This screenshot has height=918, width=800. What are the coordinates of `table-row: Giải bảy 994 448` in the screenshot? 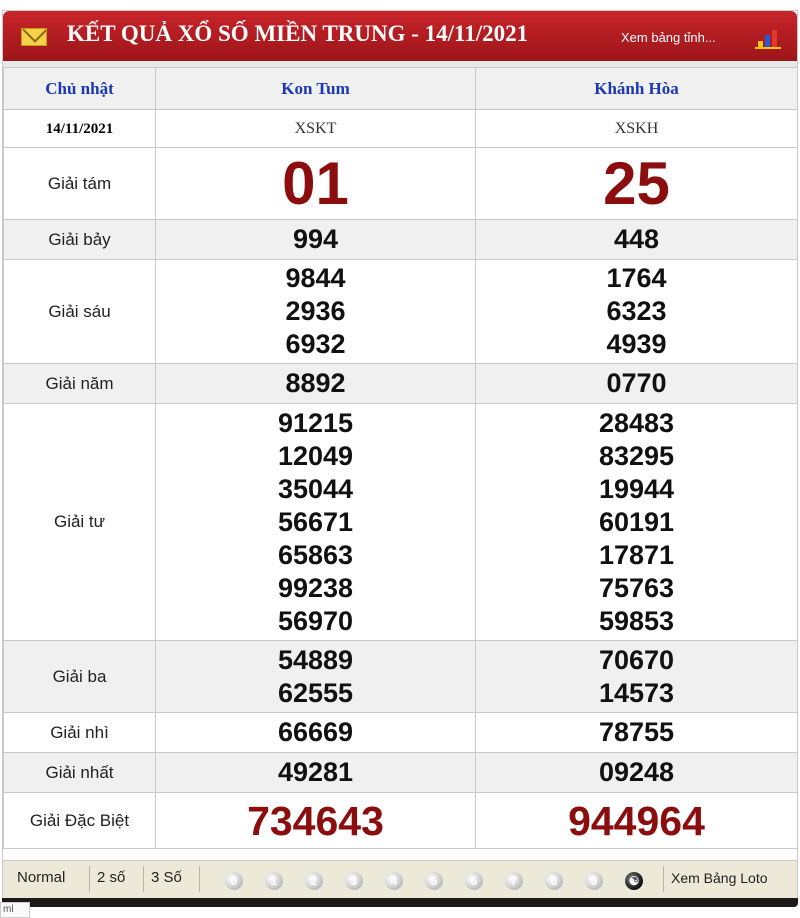 It's located at (400, 239).